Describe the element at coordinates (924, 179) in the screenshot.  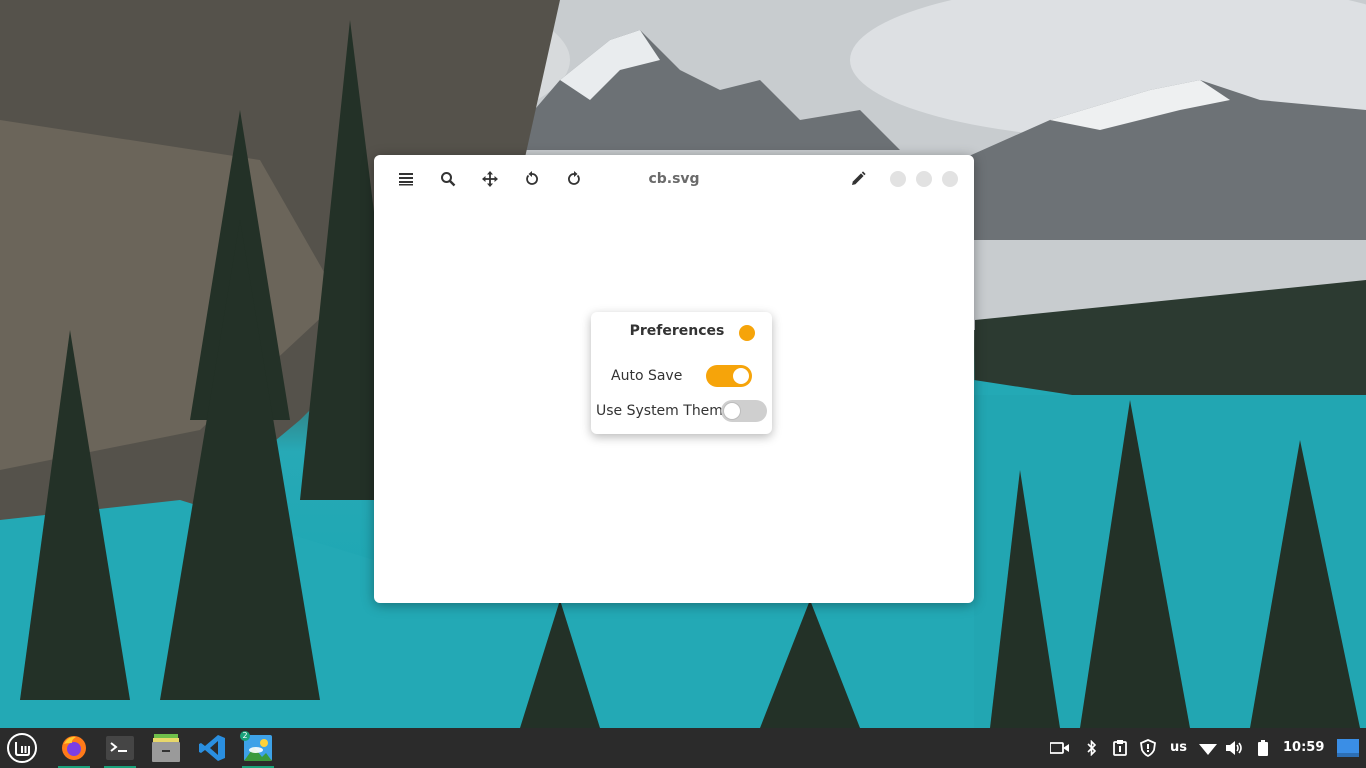
I see `maximize-button` at that location.